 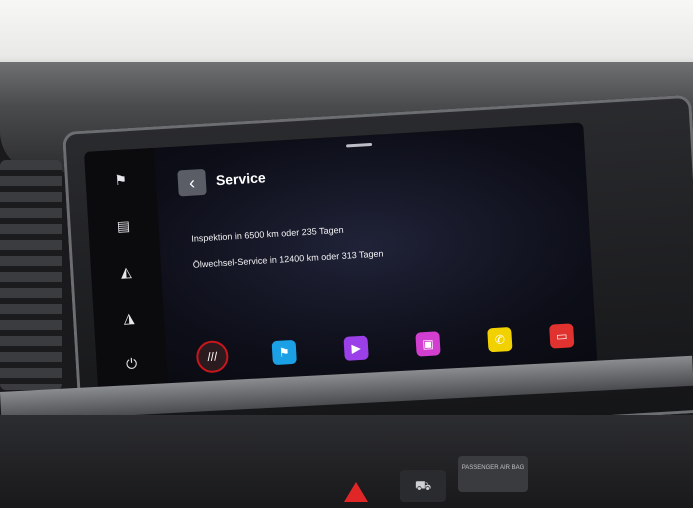 I want to click on brightness-up-icon: ◭, so click(x=126, y=272).